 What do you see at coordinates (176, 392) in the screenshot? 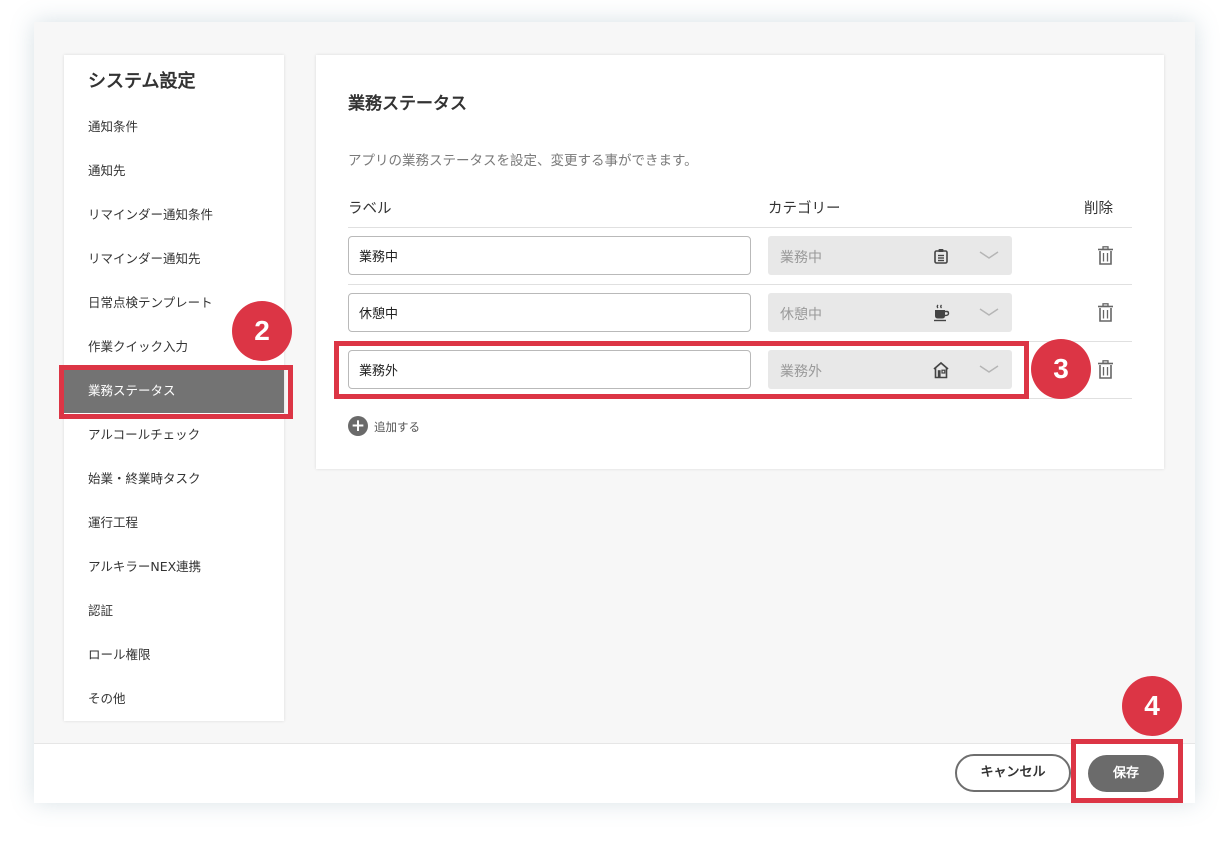
I see `highlight-box-sidebar` at bounding box center [176, 392].